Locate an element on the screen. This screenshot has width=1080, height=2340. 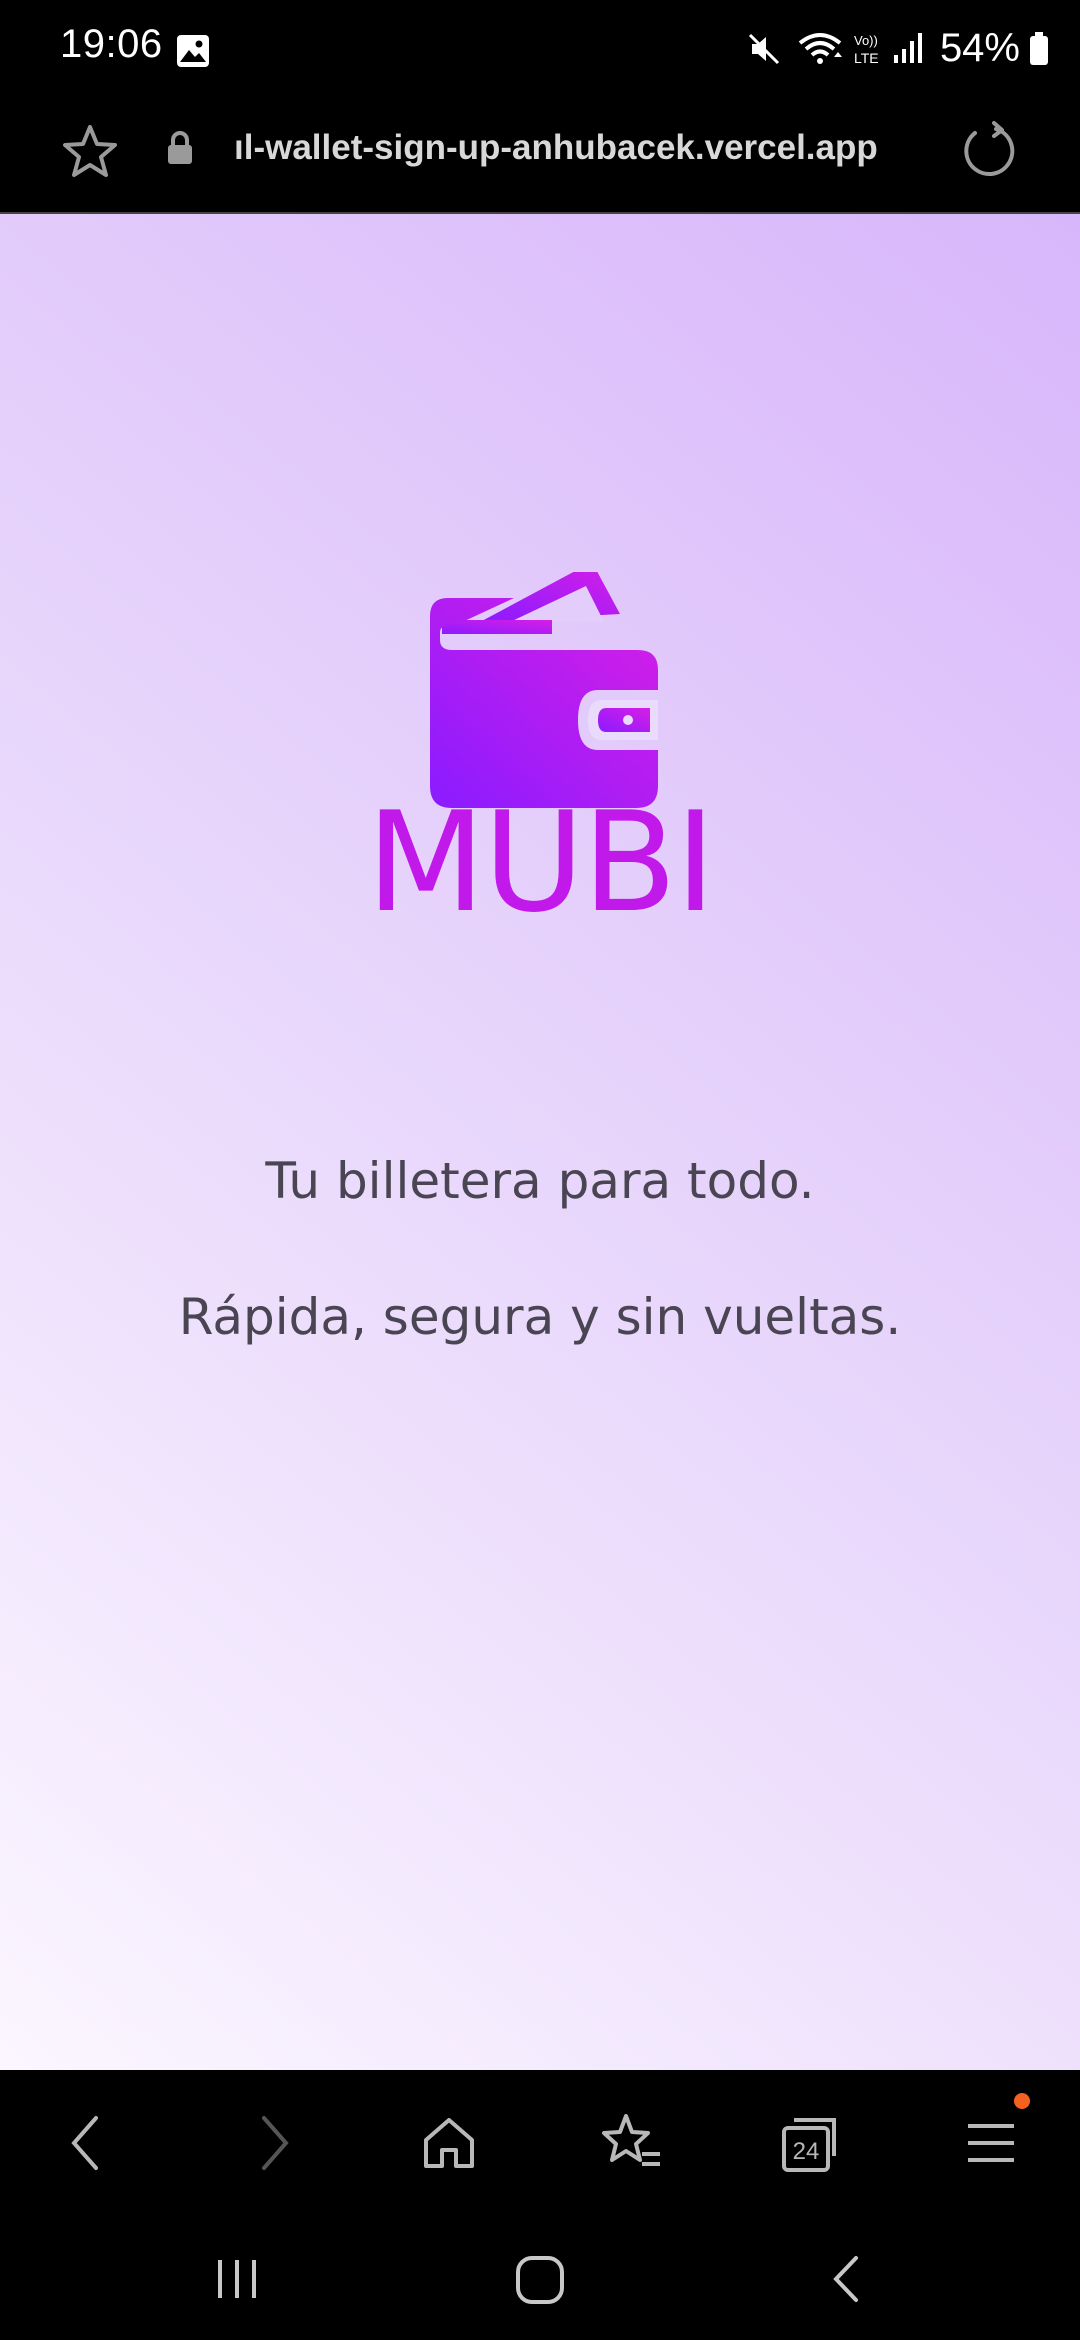
back-icon is located at coordinates (87, 2143).